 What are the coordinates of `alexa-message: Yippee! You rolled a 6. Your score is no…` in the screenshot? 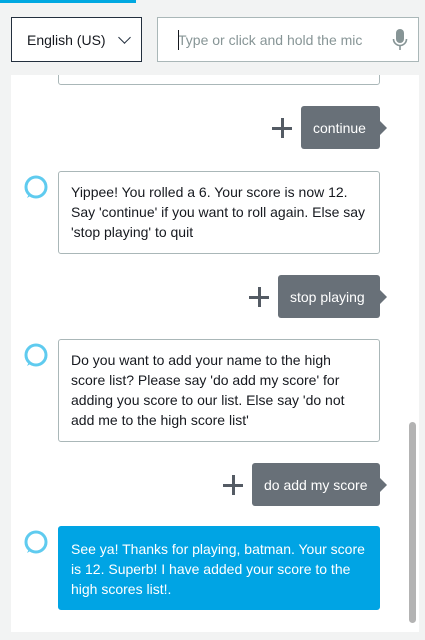 It's located at (219, 212).